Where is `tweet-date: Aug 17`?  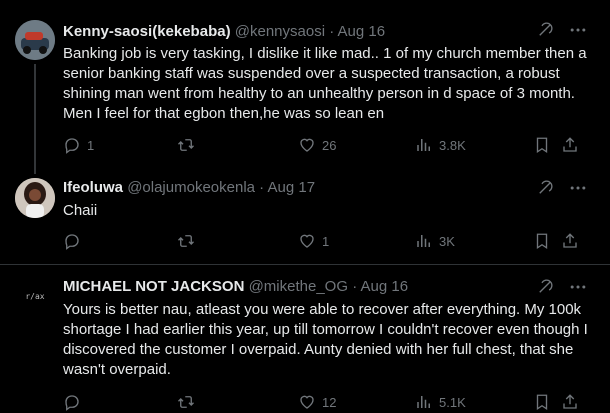
tweet-date: Aug 17 is located at coordinates (292, 187).